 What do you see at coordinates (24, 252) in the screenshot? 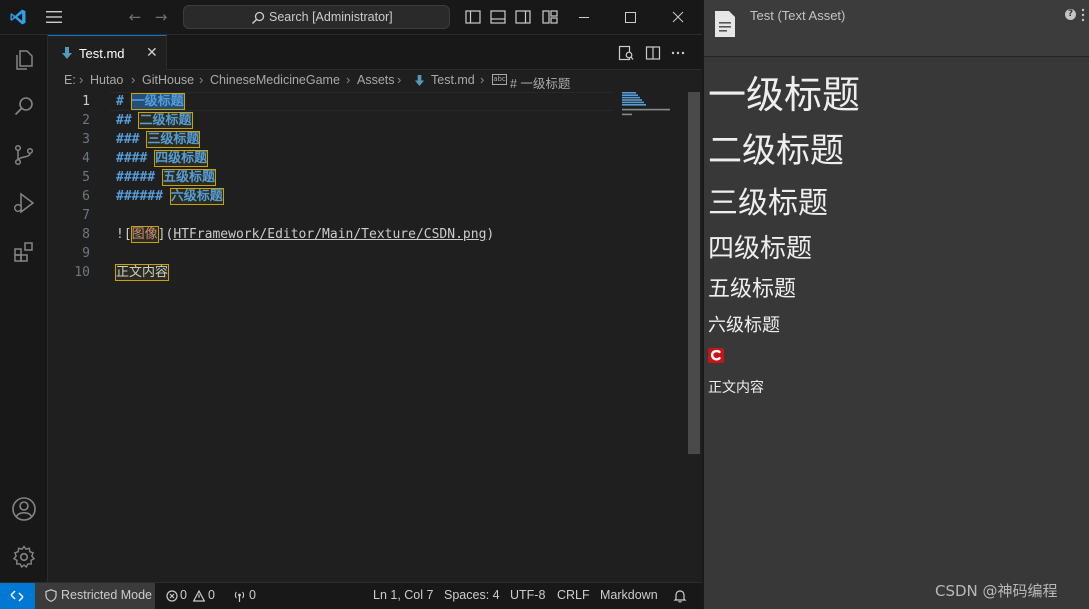
I see `extensions-button` at bounding box center [24, 252].